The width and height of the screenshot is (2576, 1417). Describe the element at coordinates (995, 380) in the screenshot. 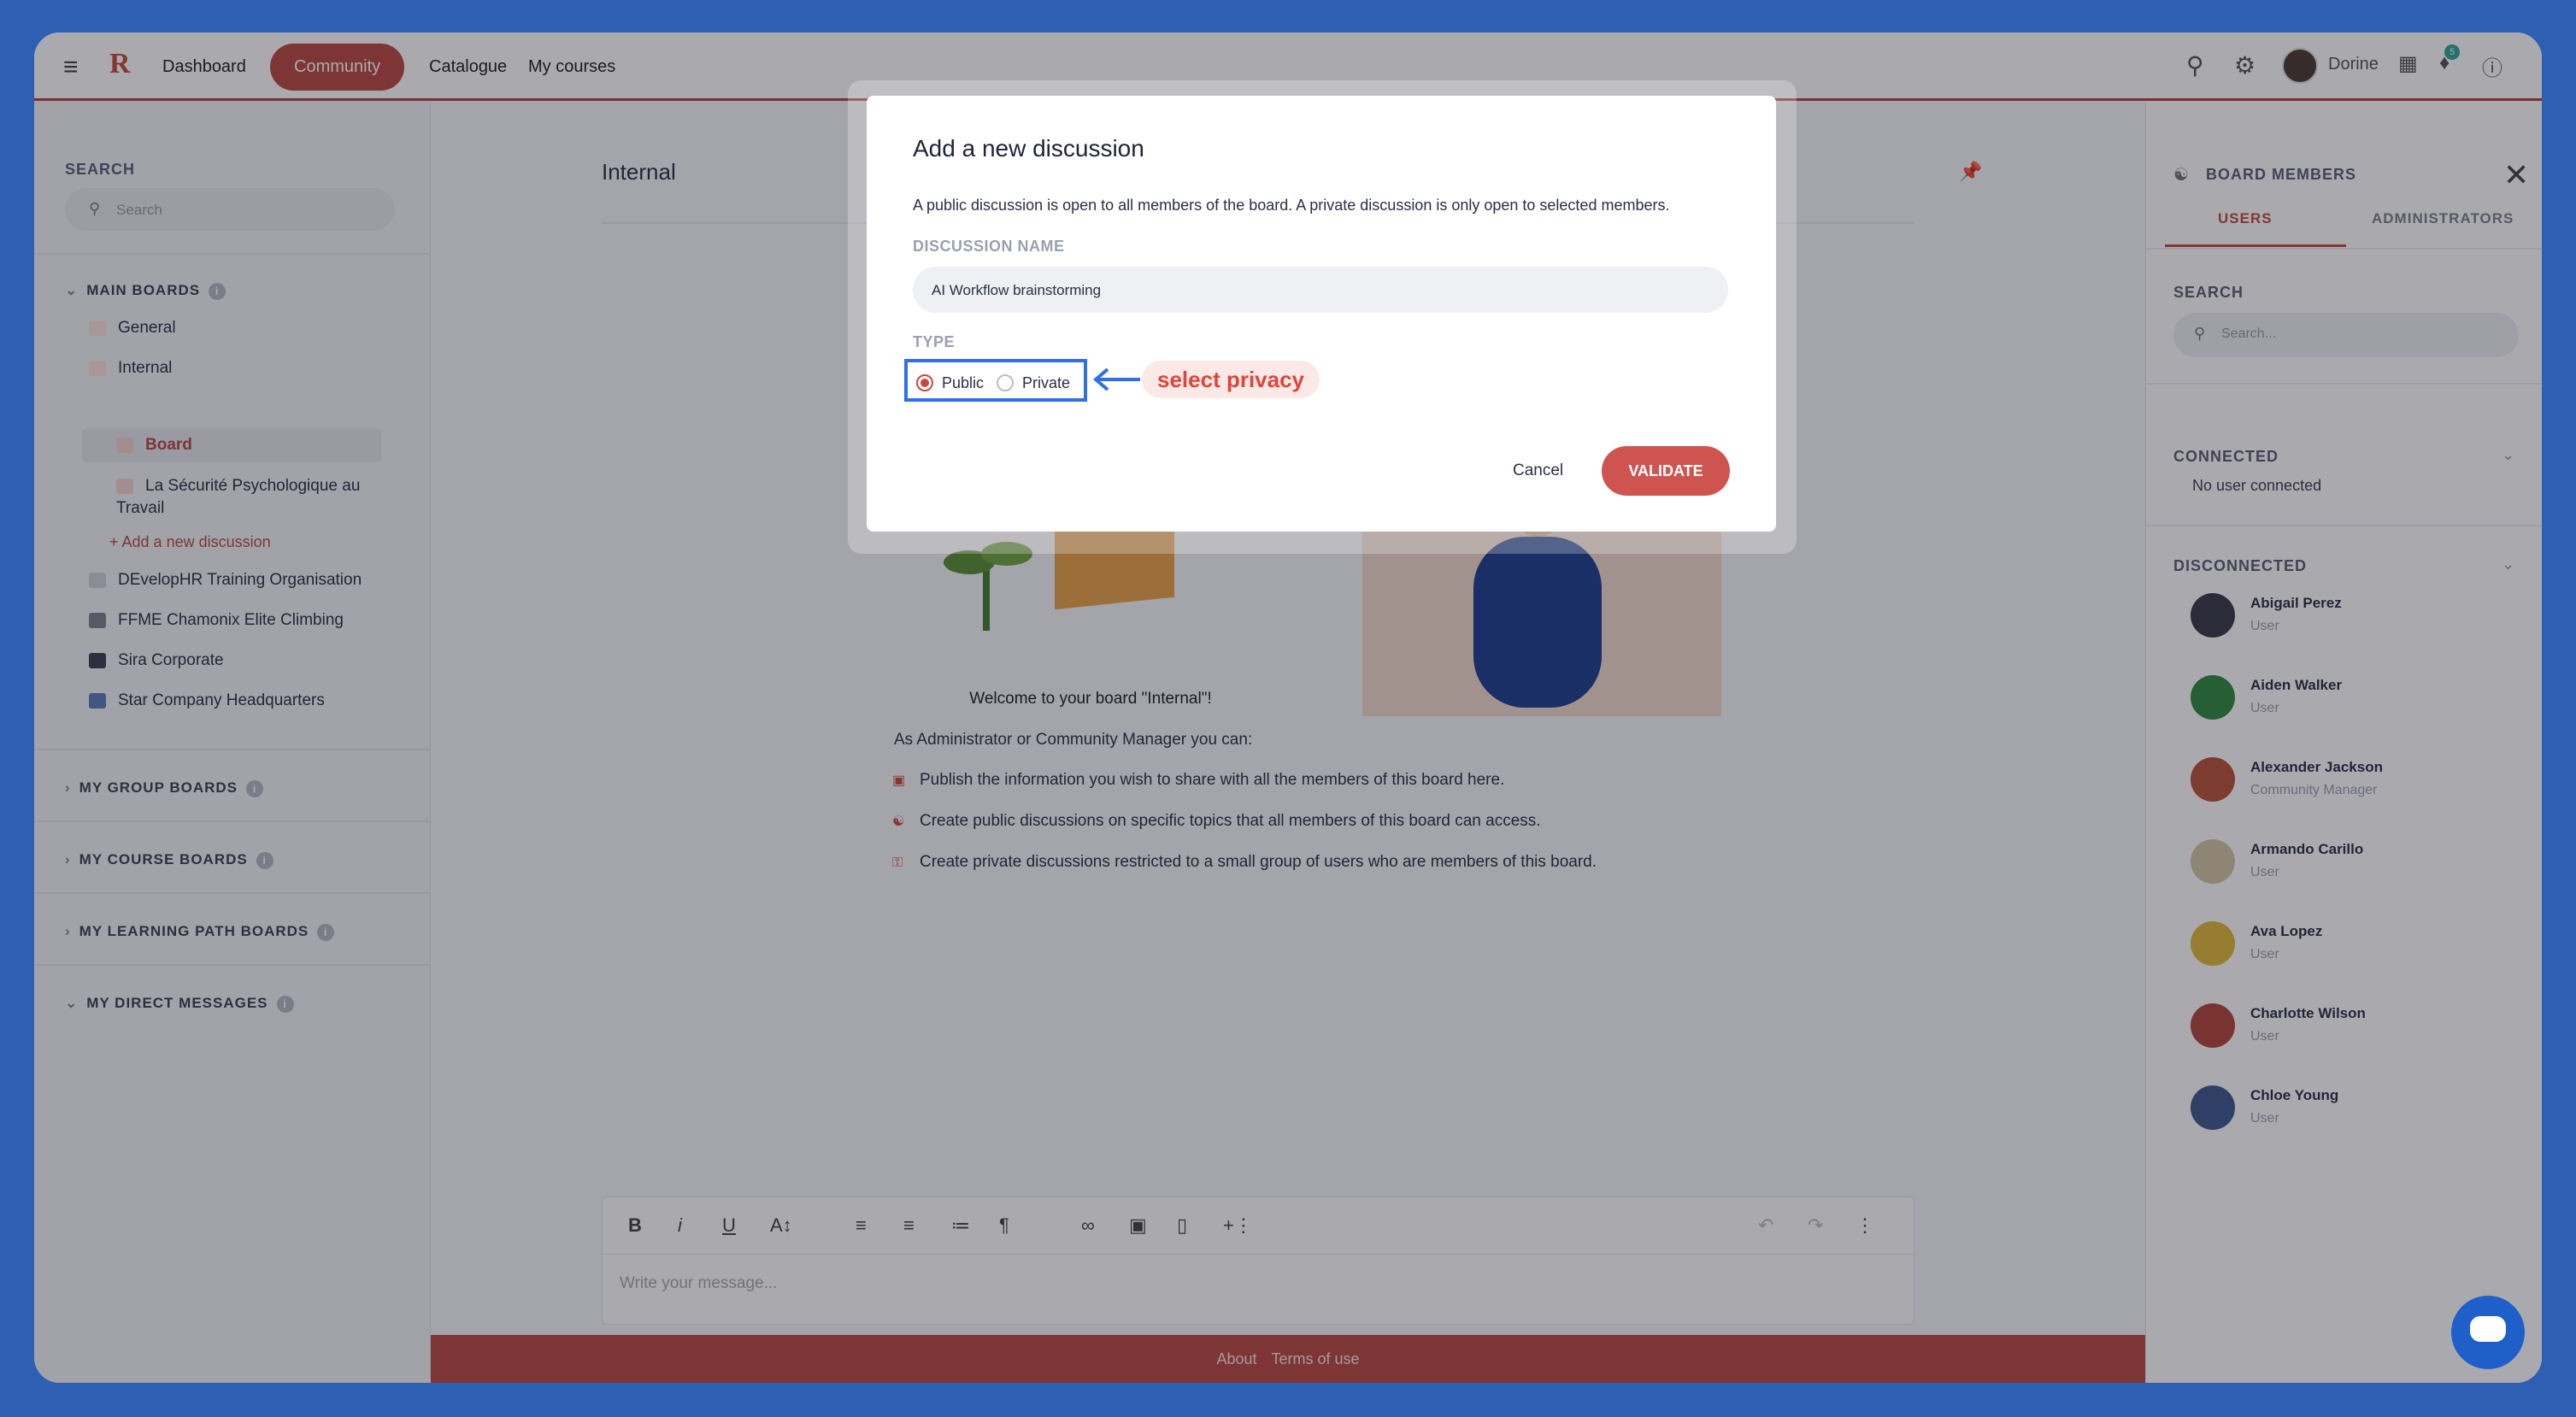

I see `privacy-highlight-box: Public Private` at that location.